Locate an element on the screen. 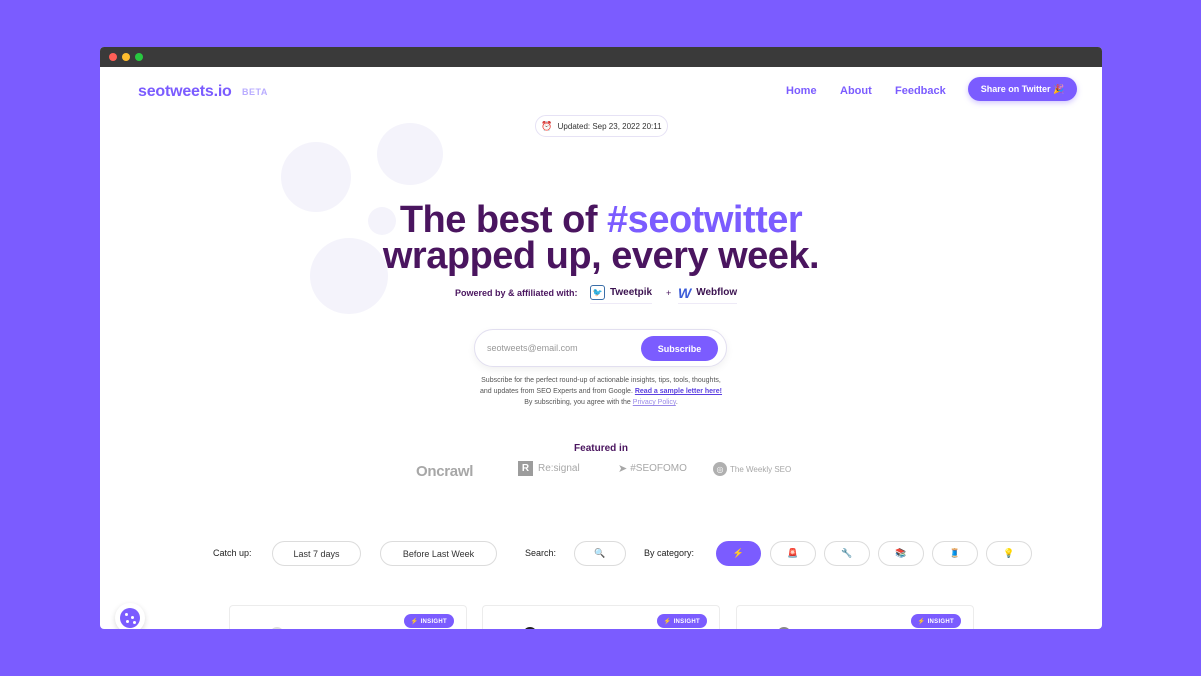  seofomo-name: #SEOFOMO is located at coordinates (658, 468).